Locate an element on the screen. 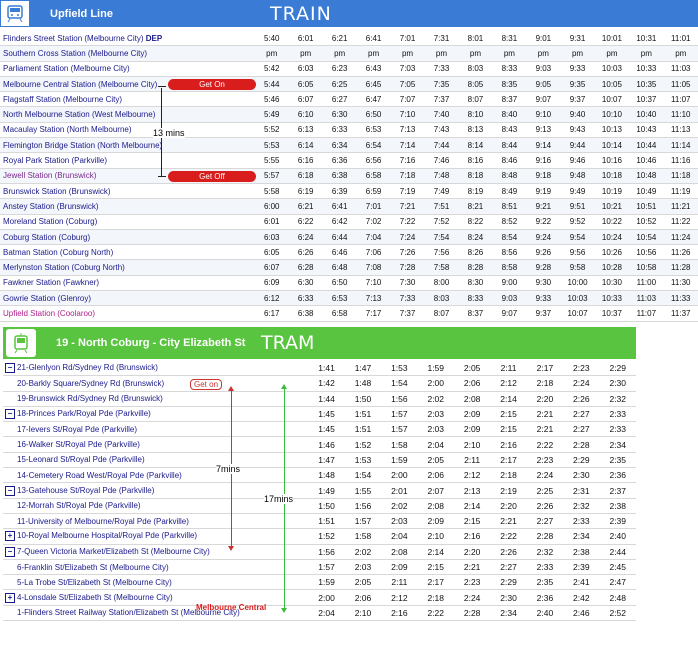 This screenshot has height=650, width=698. train-time-cell: 7:26 is located at coordinates (407, 252).